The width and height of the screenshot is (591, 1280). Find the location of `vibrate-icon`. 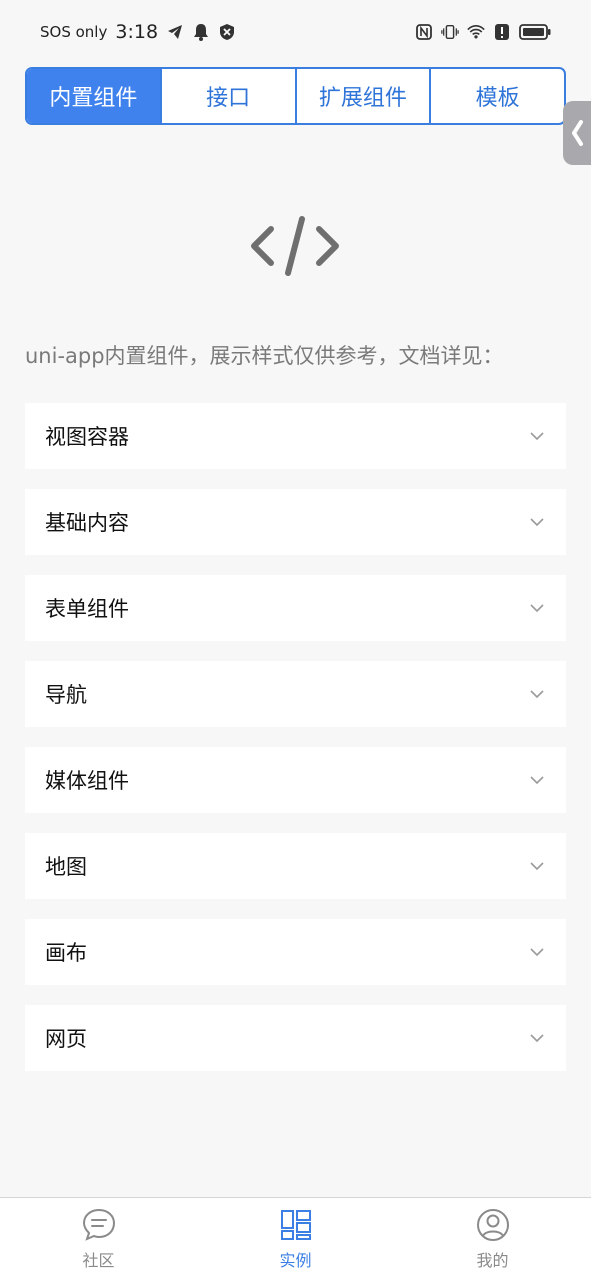

vibrate-icon is located at coordinates (450, 32).